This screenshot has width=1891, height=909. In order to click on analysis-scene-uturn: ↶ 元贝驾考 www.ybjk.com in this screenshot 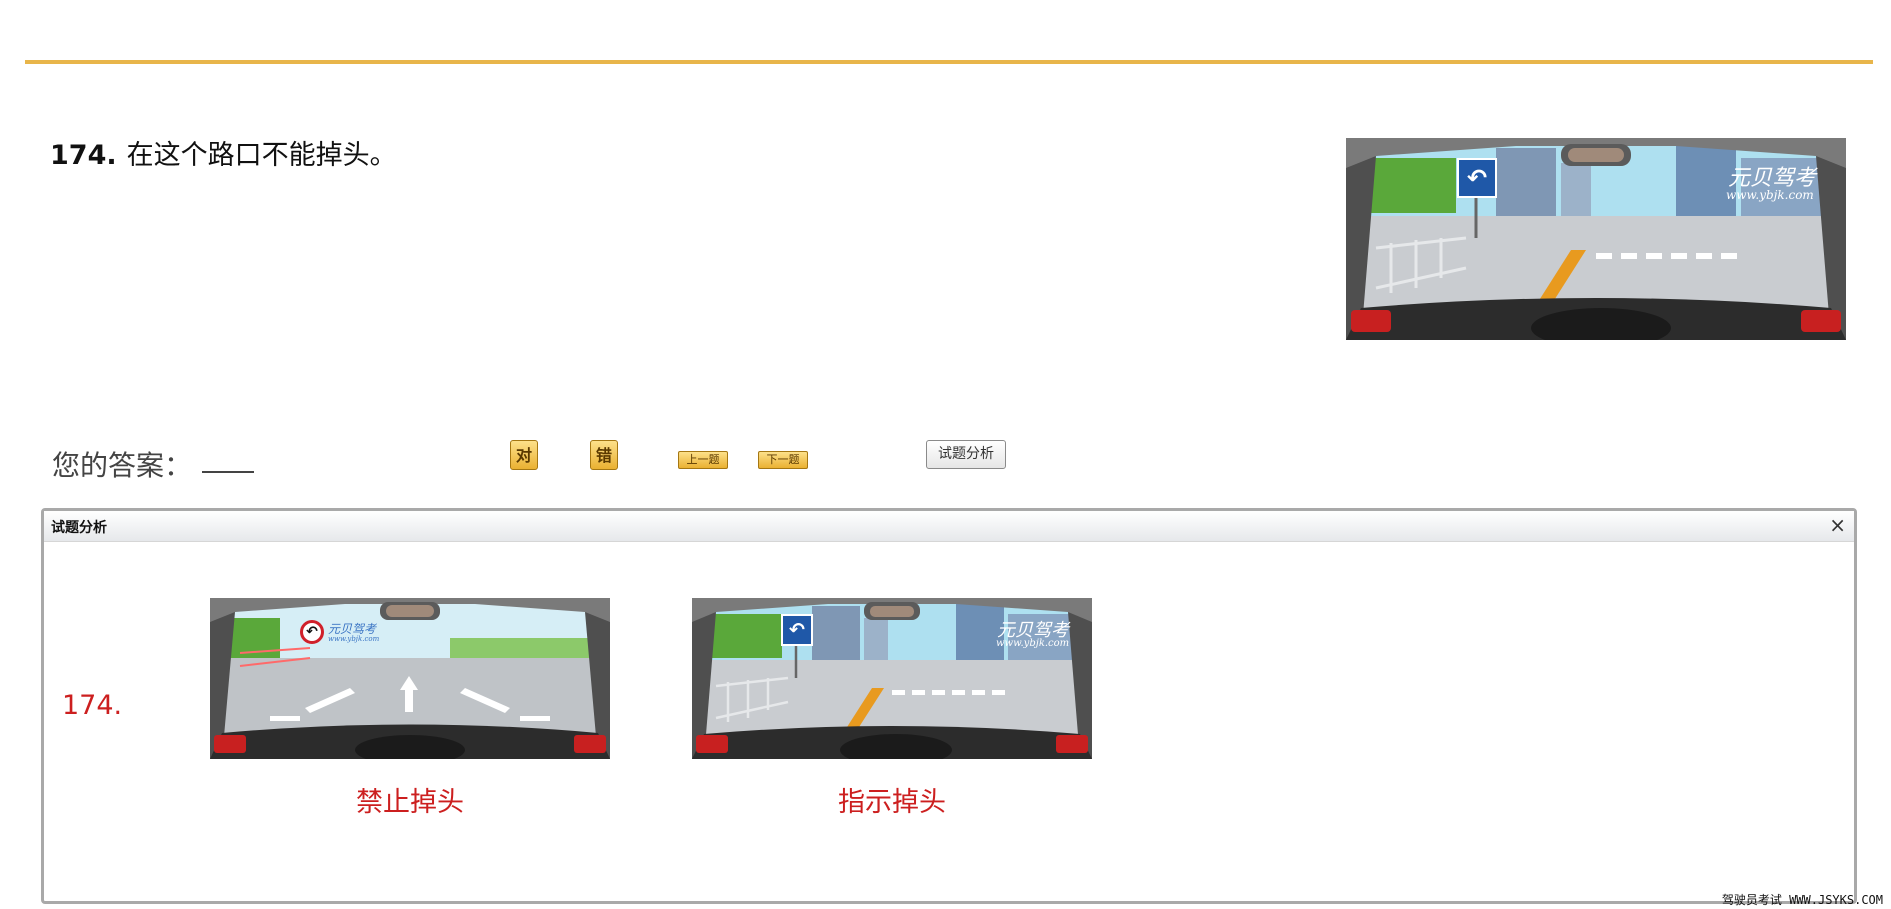, I will do `click(892, 678)`.